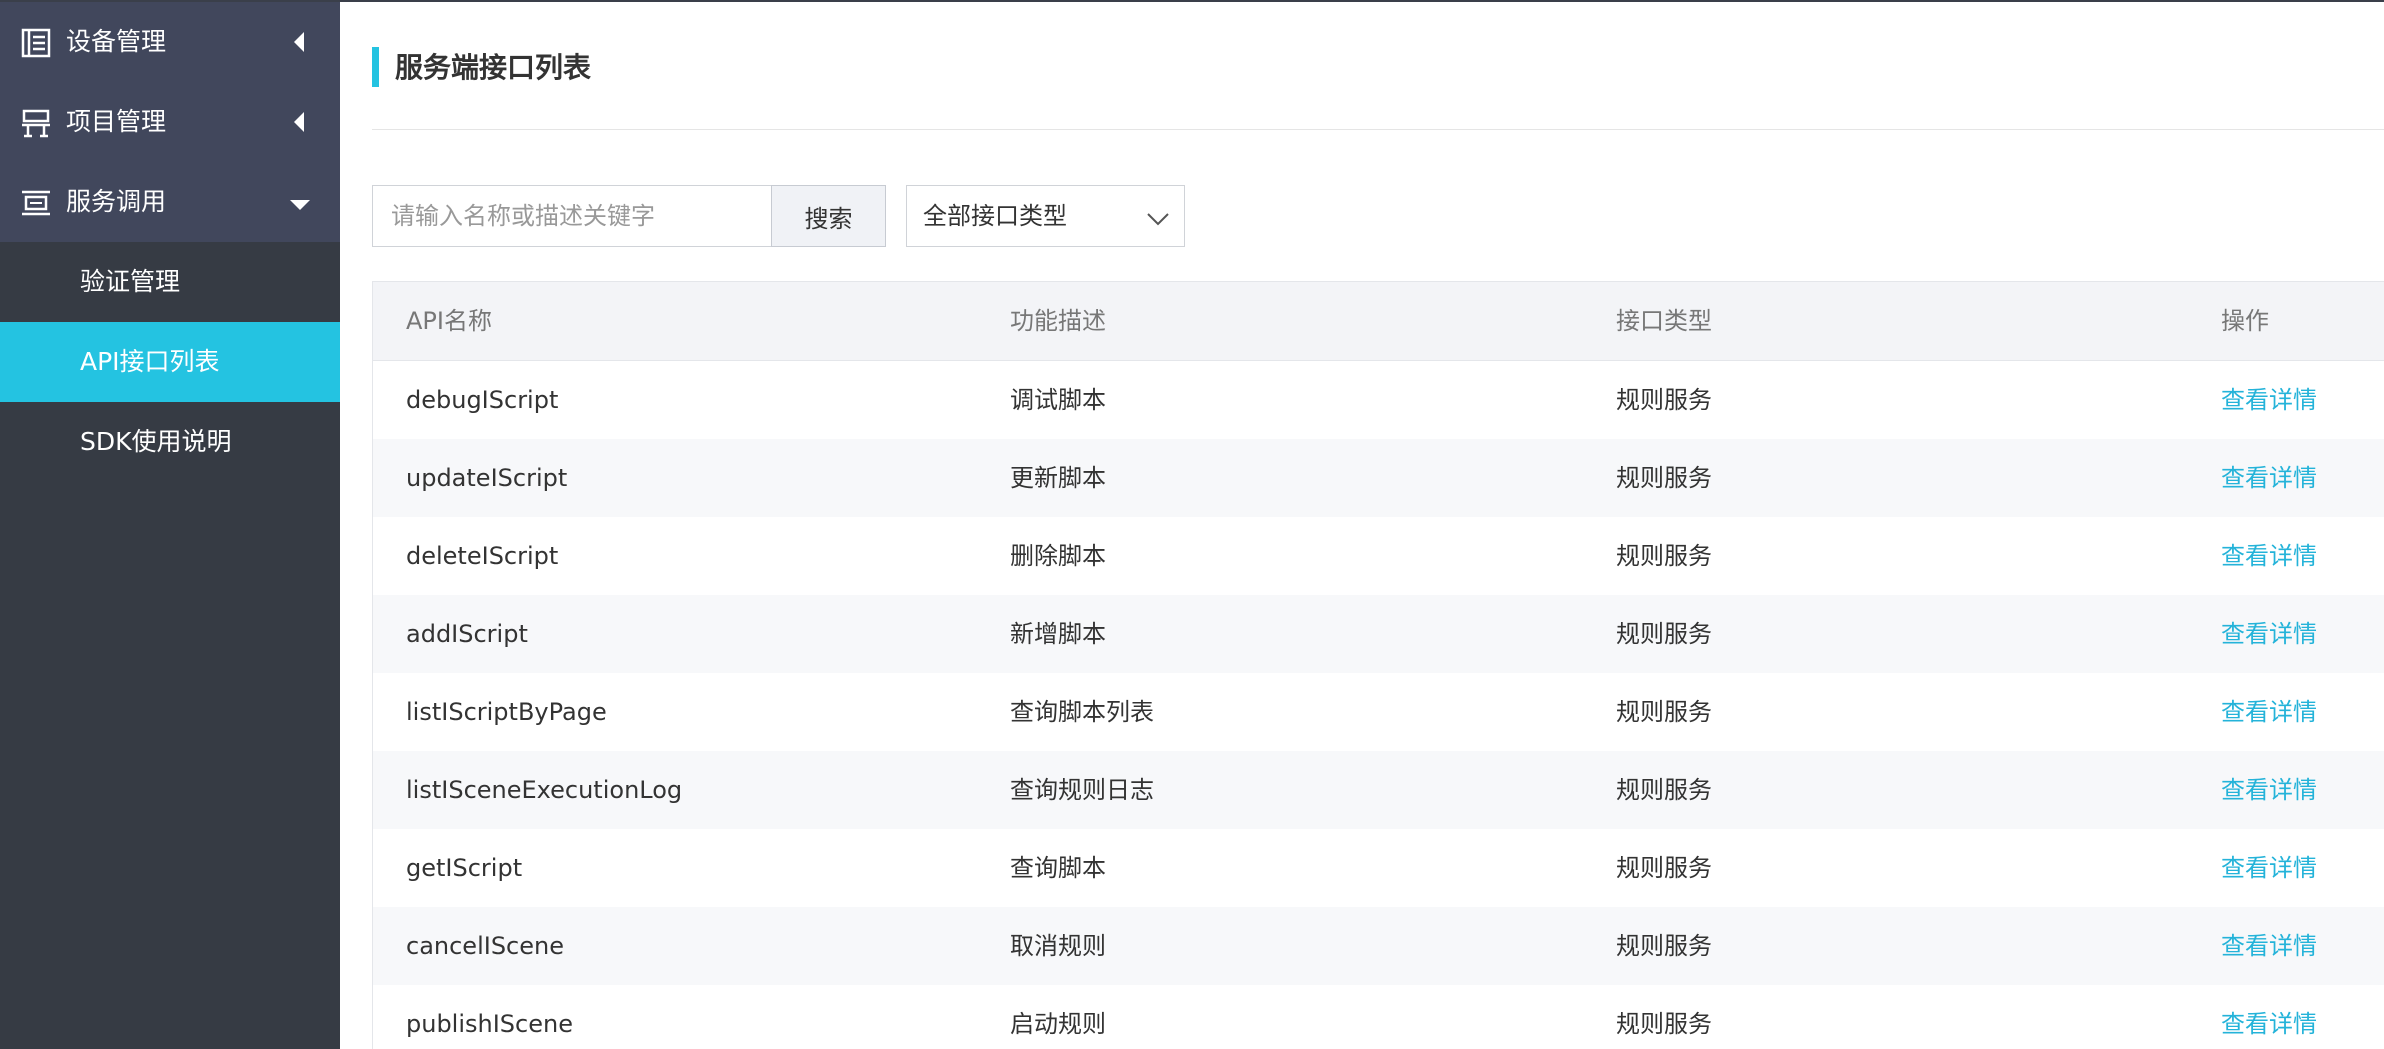 The height and width of the screenshot is (1049, 2384). I want to click on sidebar-item-label: 服务调用, so click(116, 201).